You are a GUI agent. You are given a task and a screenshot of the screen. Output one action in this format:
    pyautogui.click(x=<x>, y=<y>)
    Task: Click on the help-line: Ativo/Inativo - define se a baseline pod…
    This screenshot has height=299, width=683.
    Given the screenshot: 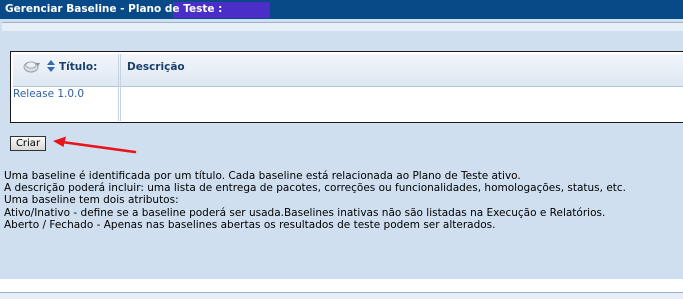 What is the action you would take?
    pyautogui.click(x=305, y=212)
    